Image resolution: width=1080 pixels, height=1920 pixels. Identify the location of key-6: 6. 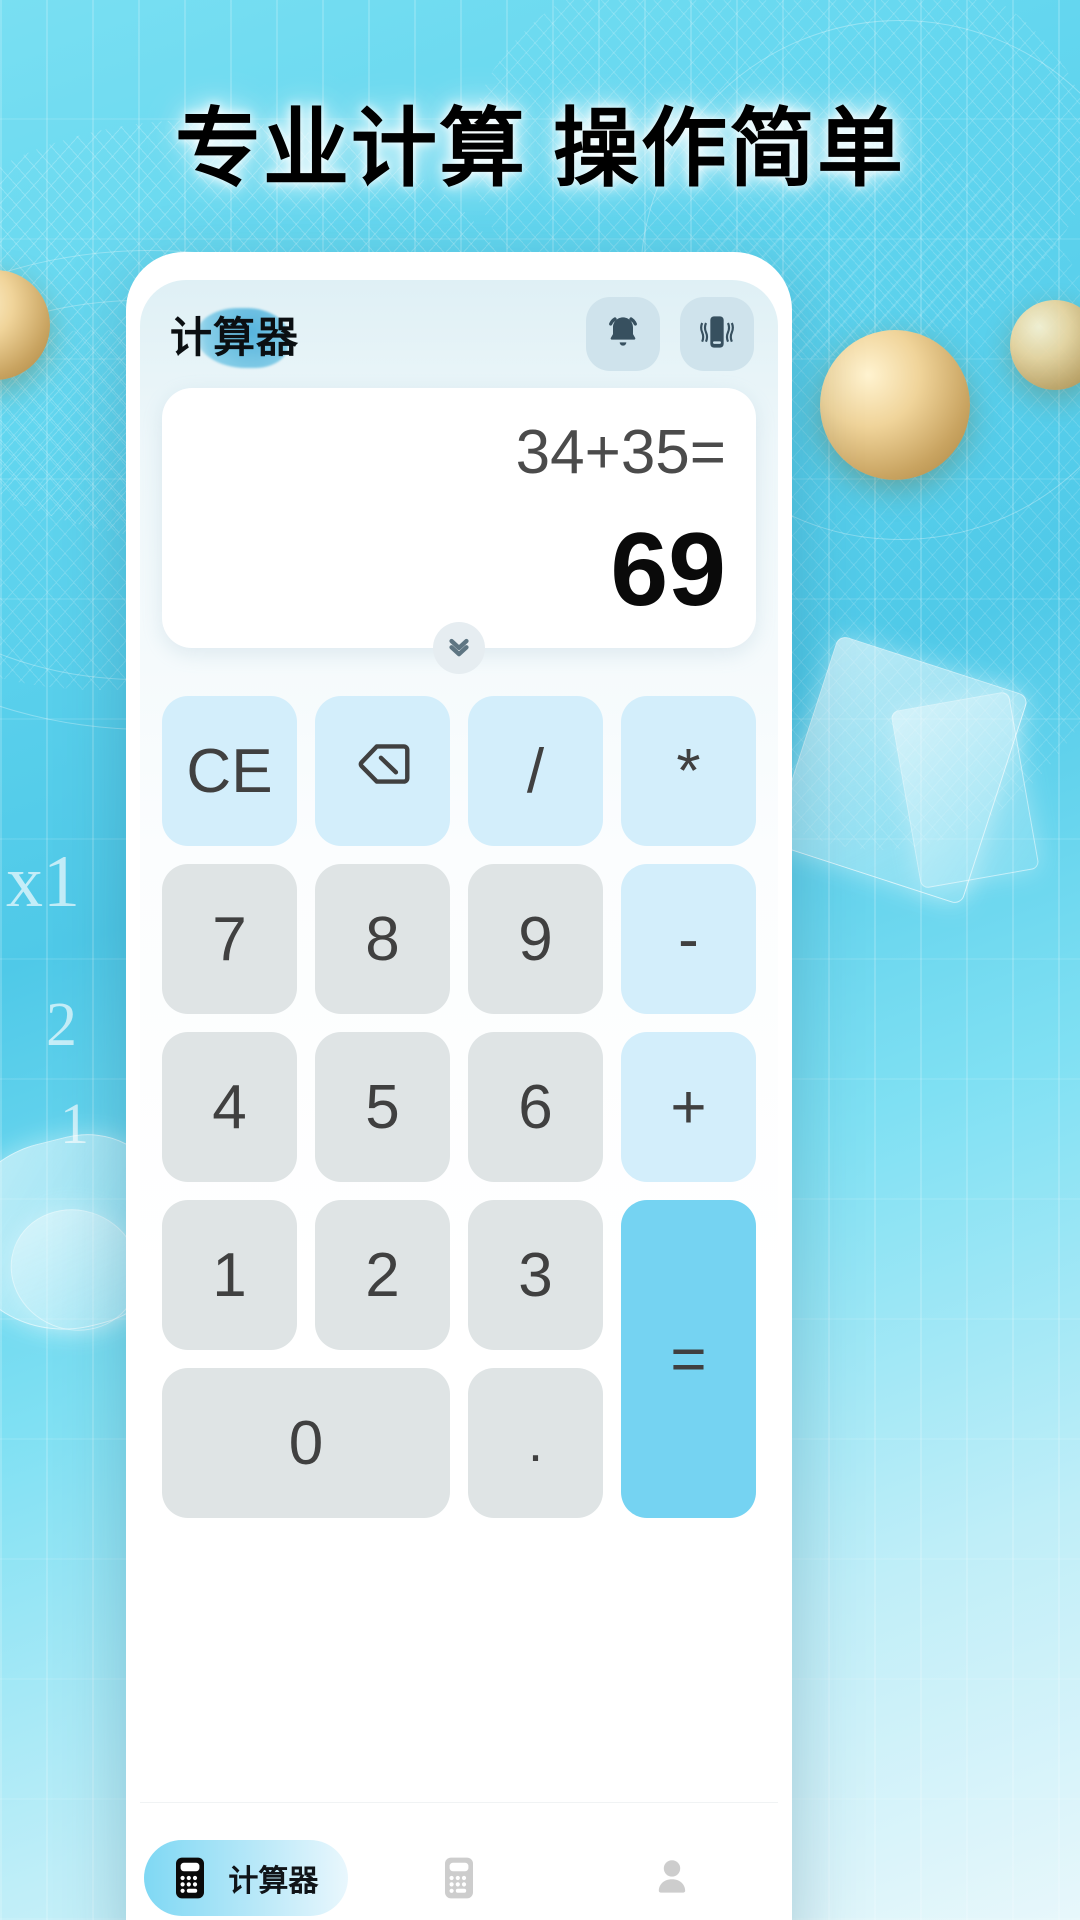
(535, 1107).